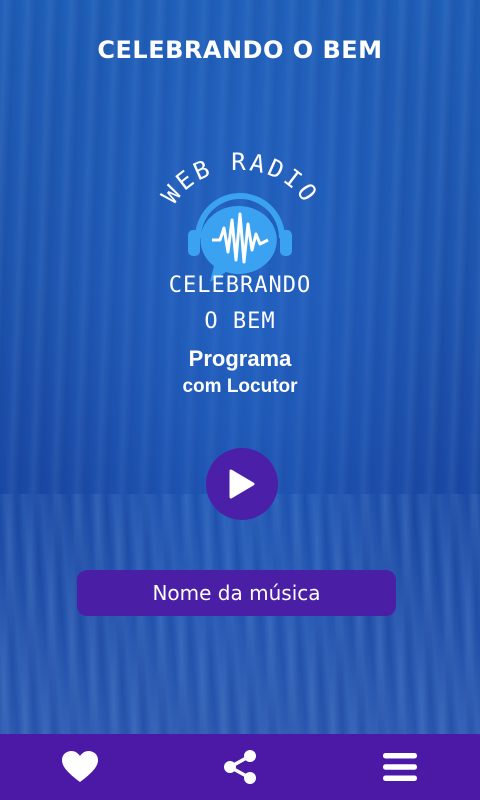  Describe the element at coordinates (236, 593) in the screenshot. I see `song-name-label: Nome da música` at that location.